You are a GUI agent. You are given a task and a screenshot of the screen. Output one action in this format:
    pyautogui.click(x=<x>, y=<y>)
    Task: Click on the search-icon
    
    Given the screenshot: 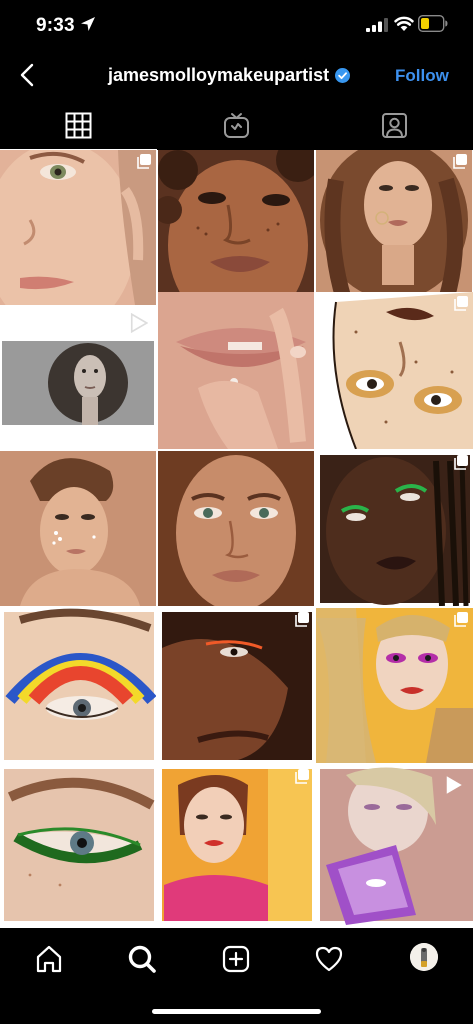 What is the action you would take?
    pyautogui.click(x=142, y=959)
    